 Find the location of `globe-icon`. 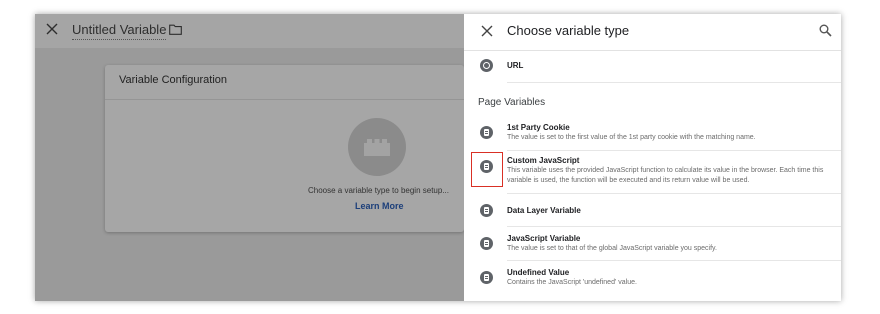

globe-icon is located at coordinates (486, 65).